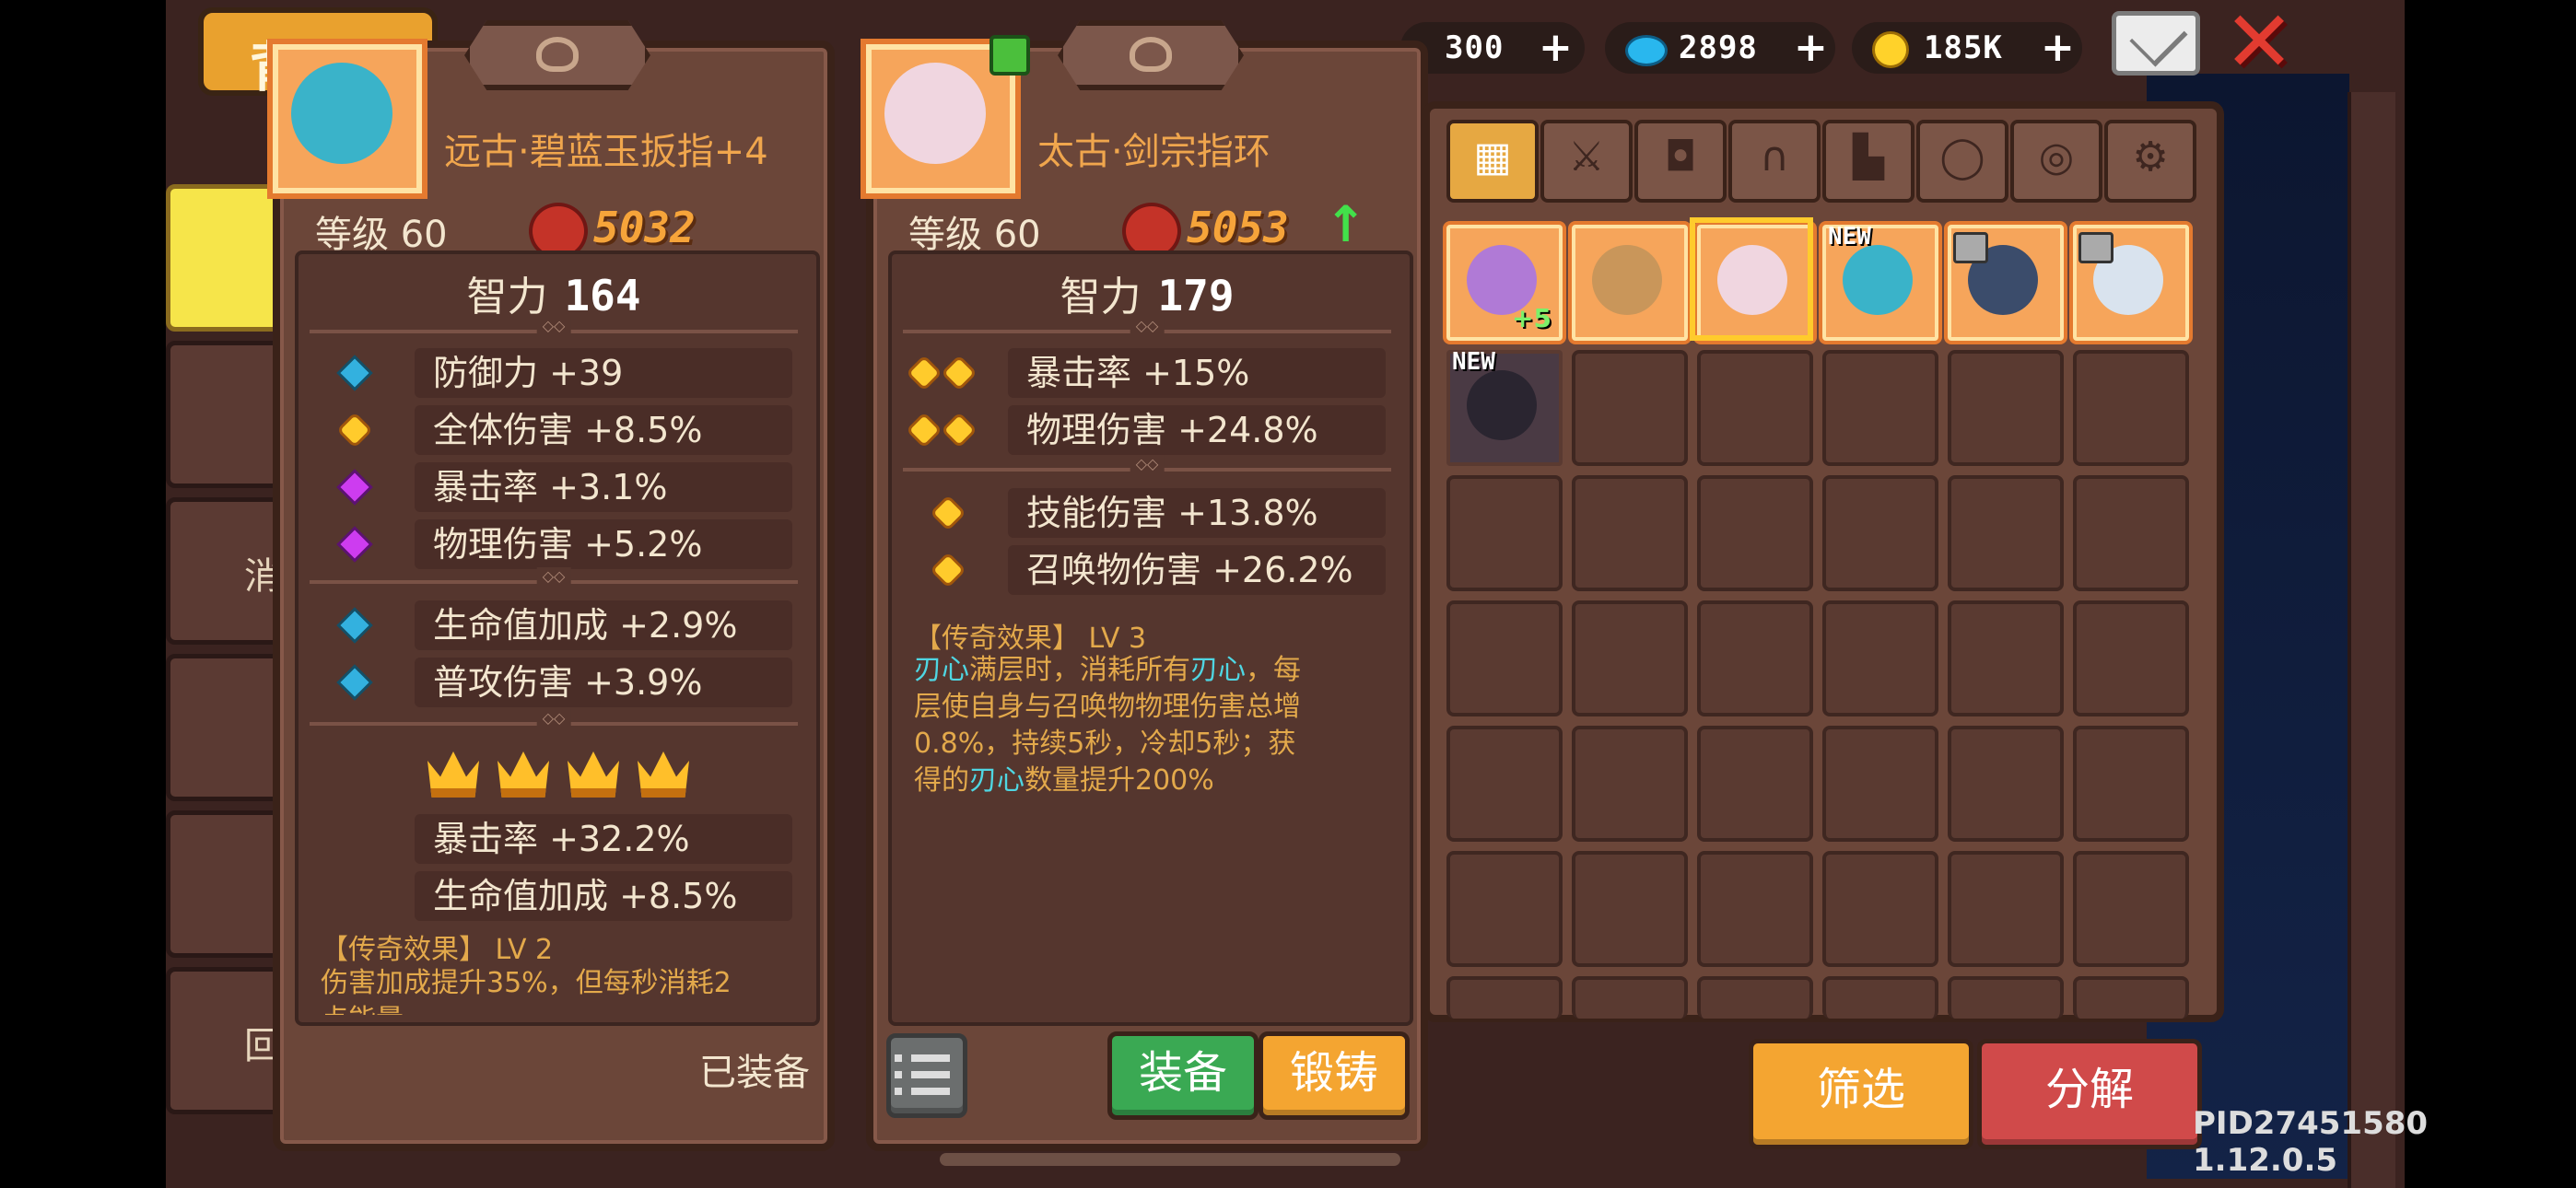  Describe the element at coordinates (2089, 1094) in the screenshot. I see `decompose-button: 分解` at that location.